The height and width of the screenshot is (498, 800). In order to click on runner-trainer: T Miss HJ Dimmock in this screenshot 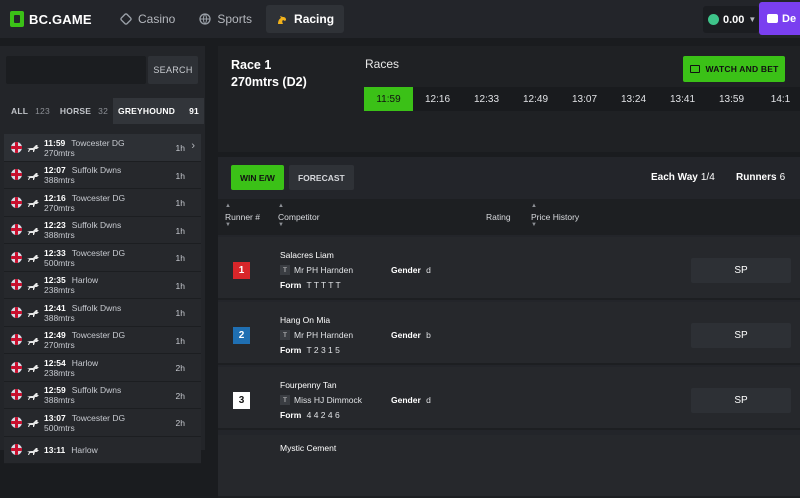, I will do `click(321, 400)`.